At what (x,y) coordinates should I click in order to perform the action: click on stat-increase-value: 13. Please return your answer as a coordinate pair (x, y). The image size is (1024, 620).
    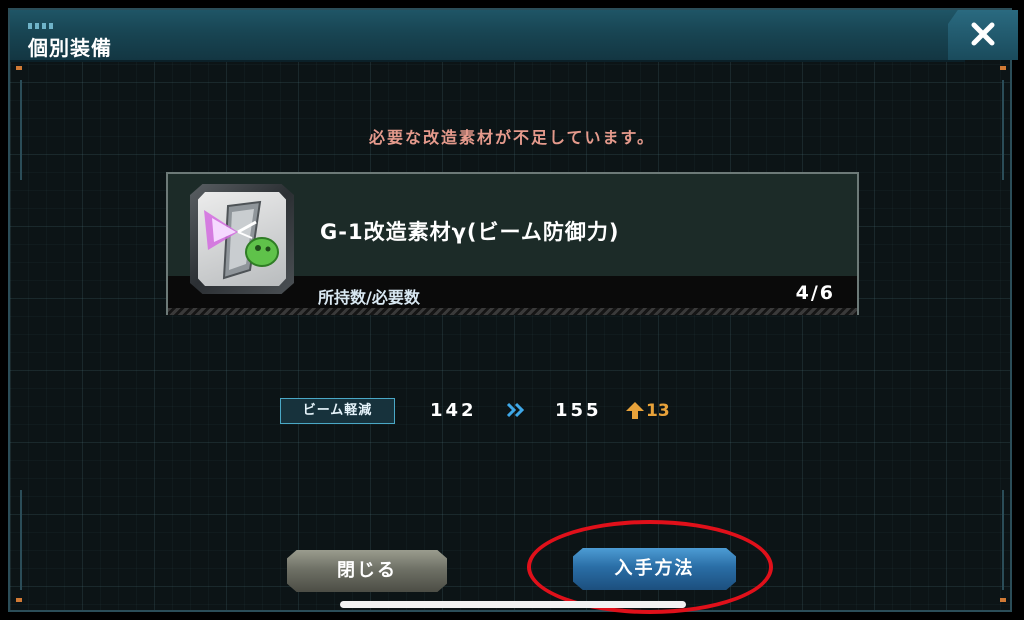
    Looking at the image, I should click on (658, 411).